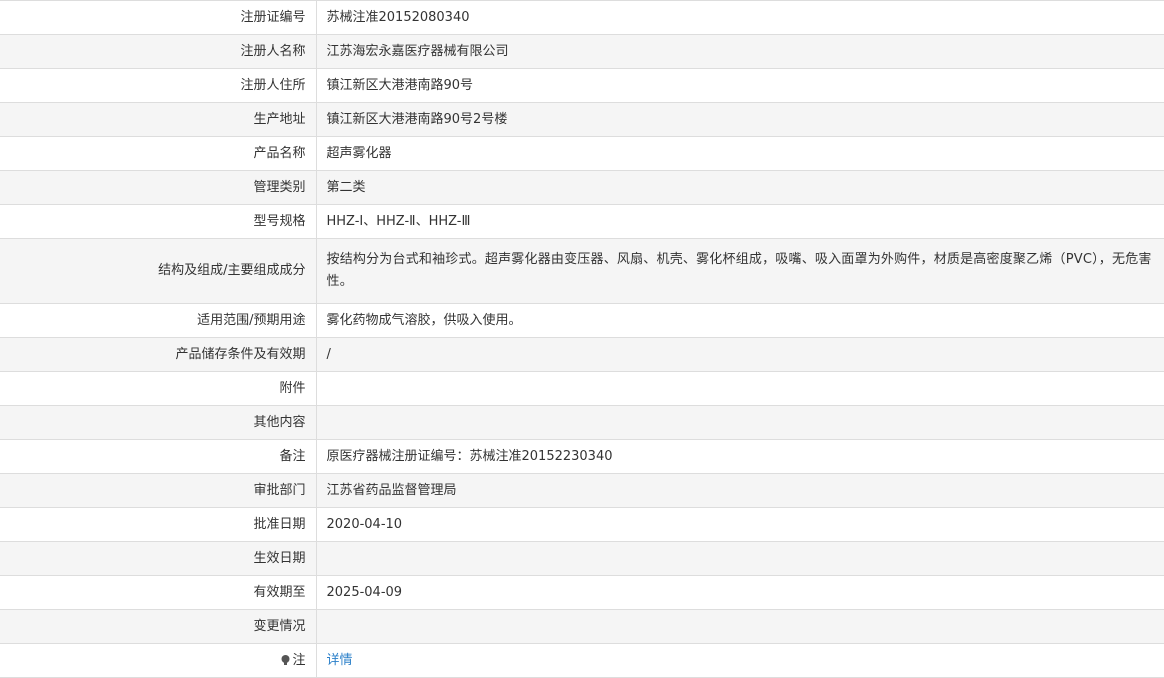  What do you see at coordinates (740, 187) in the screenshot?
I see `field-value: 第二类` at bounding box center [740, 187].